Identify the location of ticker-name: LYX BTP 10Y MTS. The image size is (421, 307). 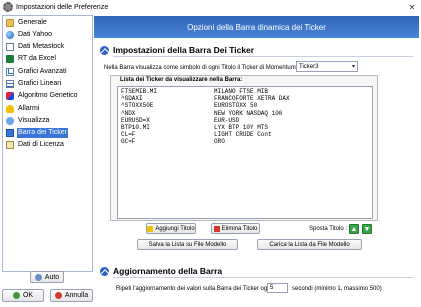
(241, 127).